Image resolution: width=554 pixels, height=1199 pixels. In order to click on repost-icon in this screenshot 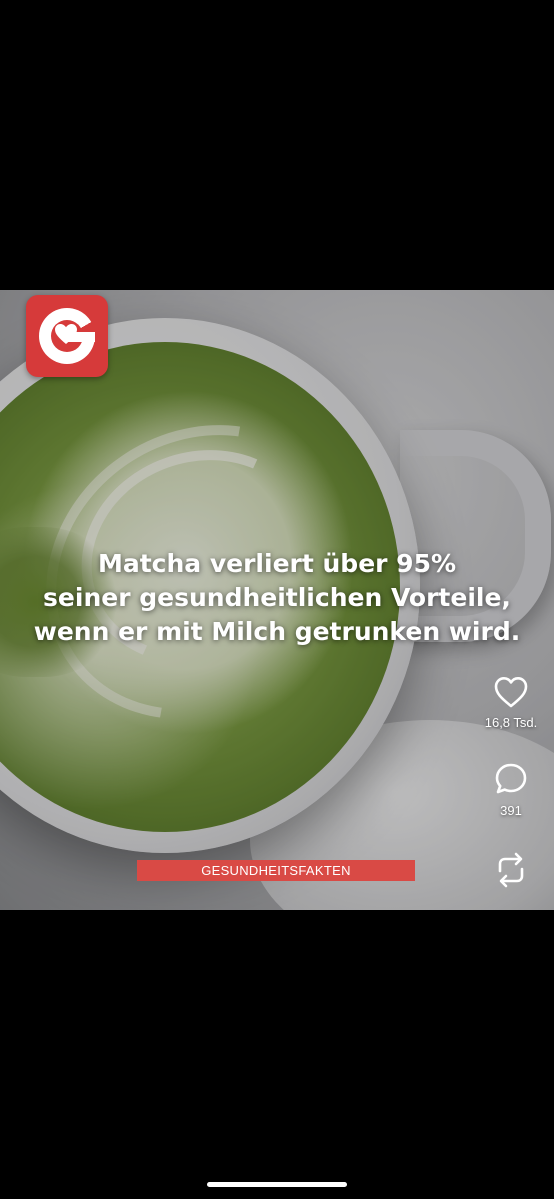, I will do `click(511, 870)`.